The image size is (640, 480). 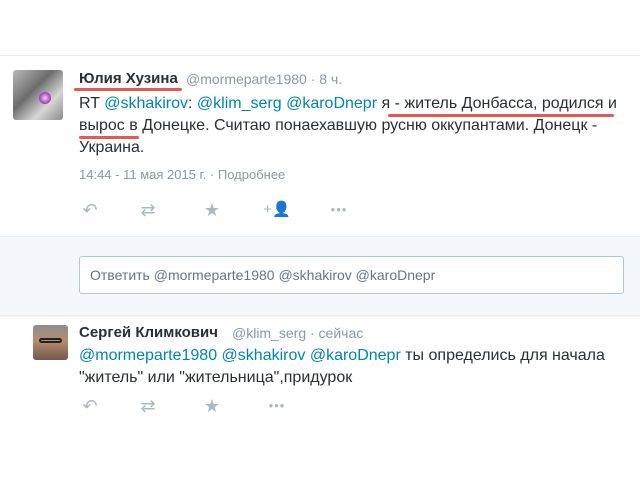 What do you see at coordinates (277, 210) in the screenshot?
I see `follow-icon: +👤` at bounding box center [277, 210].